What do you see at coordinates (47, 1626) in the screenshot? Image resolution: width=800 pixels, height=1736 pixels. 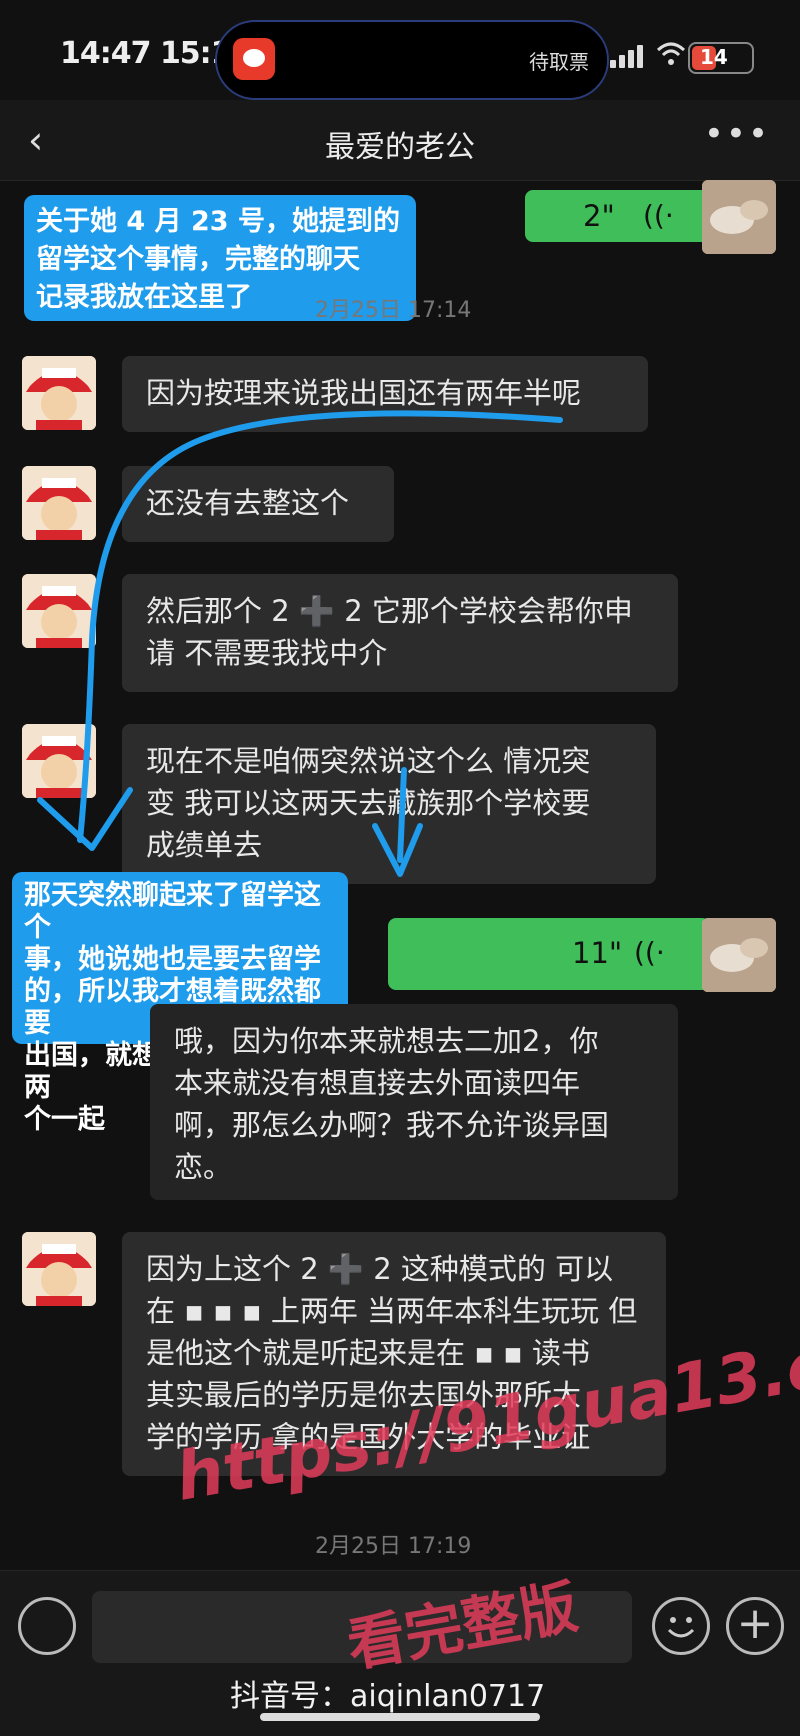 I see `voice-input-icon` at bounding box center [47, 1626].